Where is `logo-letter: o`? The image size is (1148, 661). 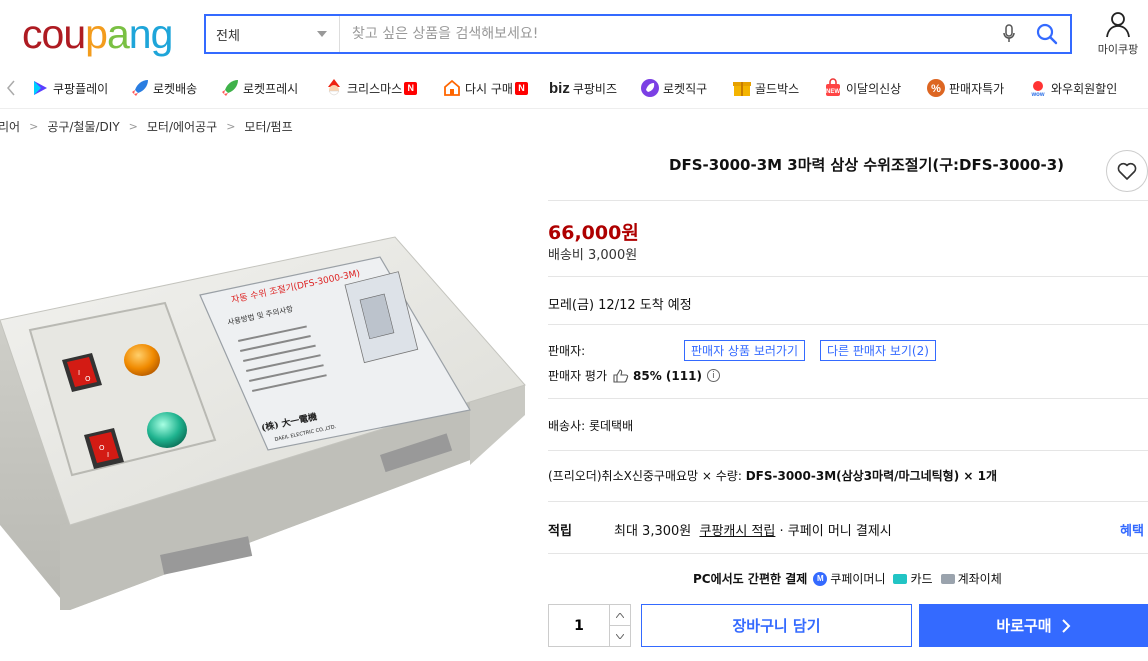
logo-letter: o is located at coordinates (53, 34).